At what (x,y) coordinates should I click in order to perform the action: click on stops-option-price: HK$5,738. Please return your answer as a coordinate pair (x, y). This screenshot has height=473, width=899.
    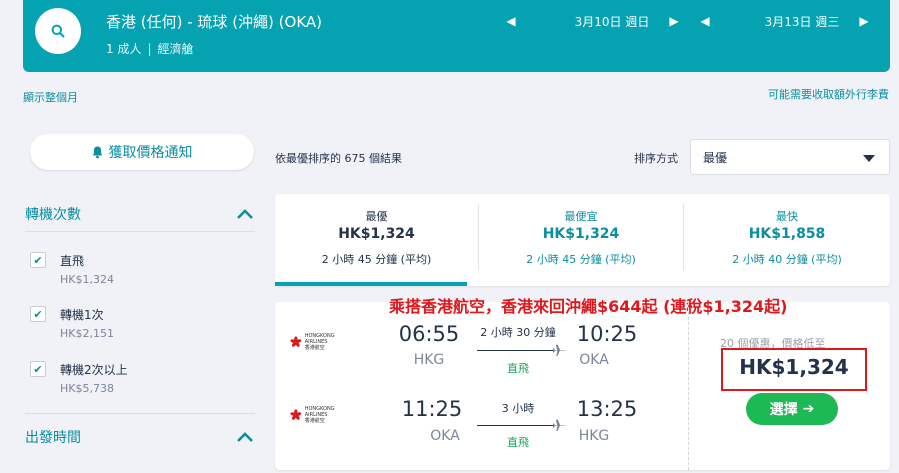
    Looking at the image, I should click on (87, 388).